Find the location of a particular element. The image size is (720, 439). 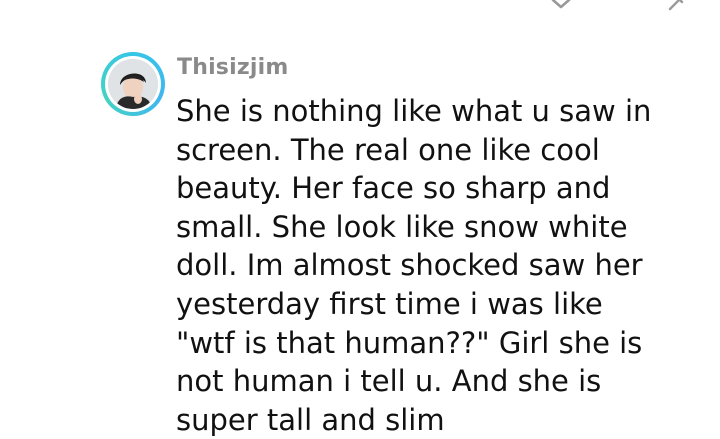

comment-text-line: super tall and slim is located at coordinates (310, 419).